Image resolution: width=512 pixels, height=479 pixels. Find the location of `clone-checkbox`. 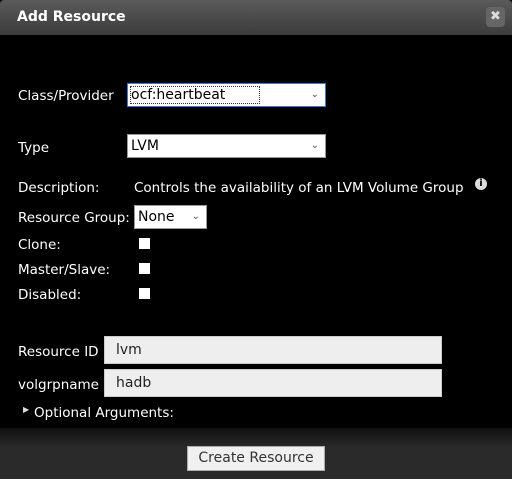

clone-checkbox is located at coordinates (144, 243).